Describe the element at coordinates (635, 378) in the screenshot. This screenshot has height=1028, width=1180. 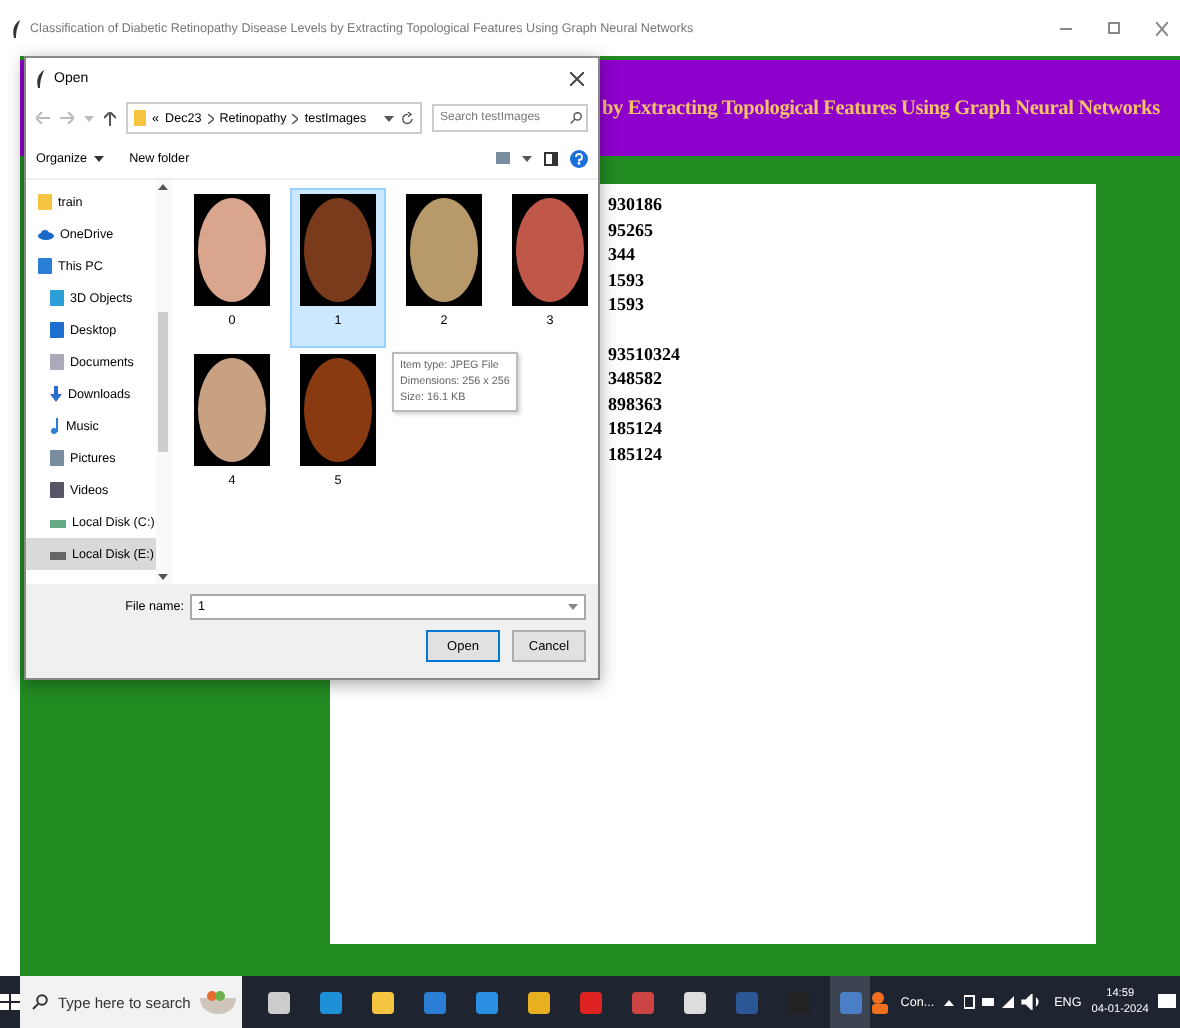
I see `output-line: 348582` at that location.